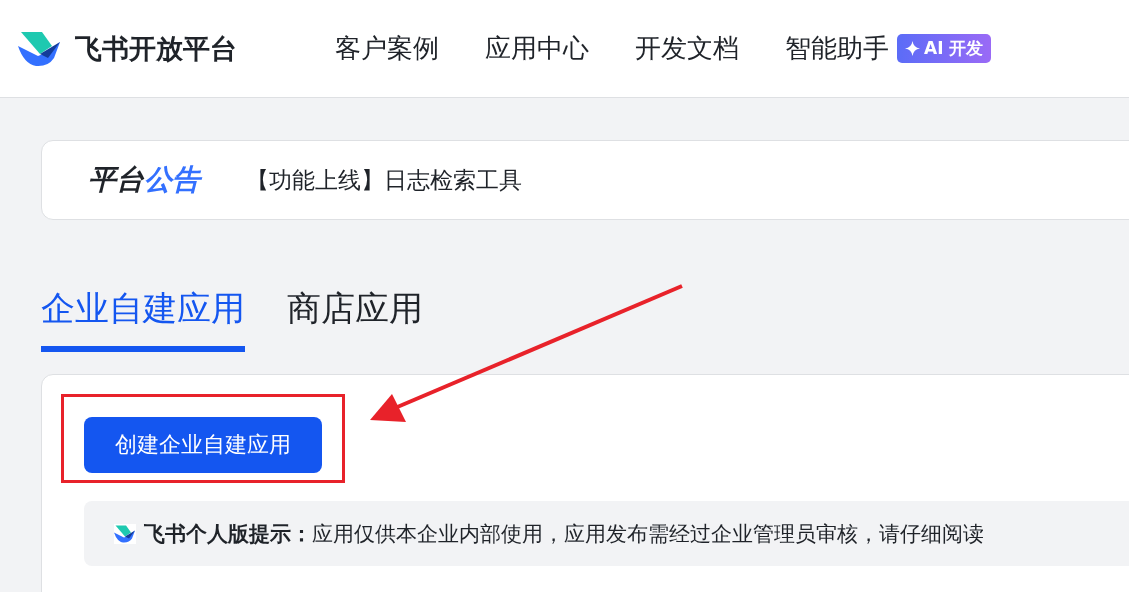  What do you see at coordinates (912, 48) in the screenshot?
I see `sparkle-icon` at bounding box center [912, 48].